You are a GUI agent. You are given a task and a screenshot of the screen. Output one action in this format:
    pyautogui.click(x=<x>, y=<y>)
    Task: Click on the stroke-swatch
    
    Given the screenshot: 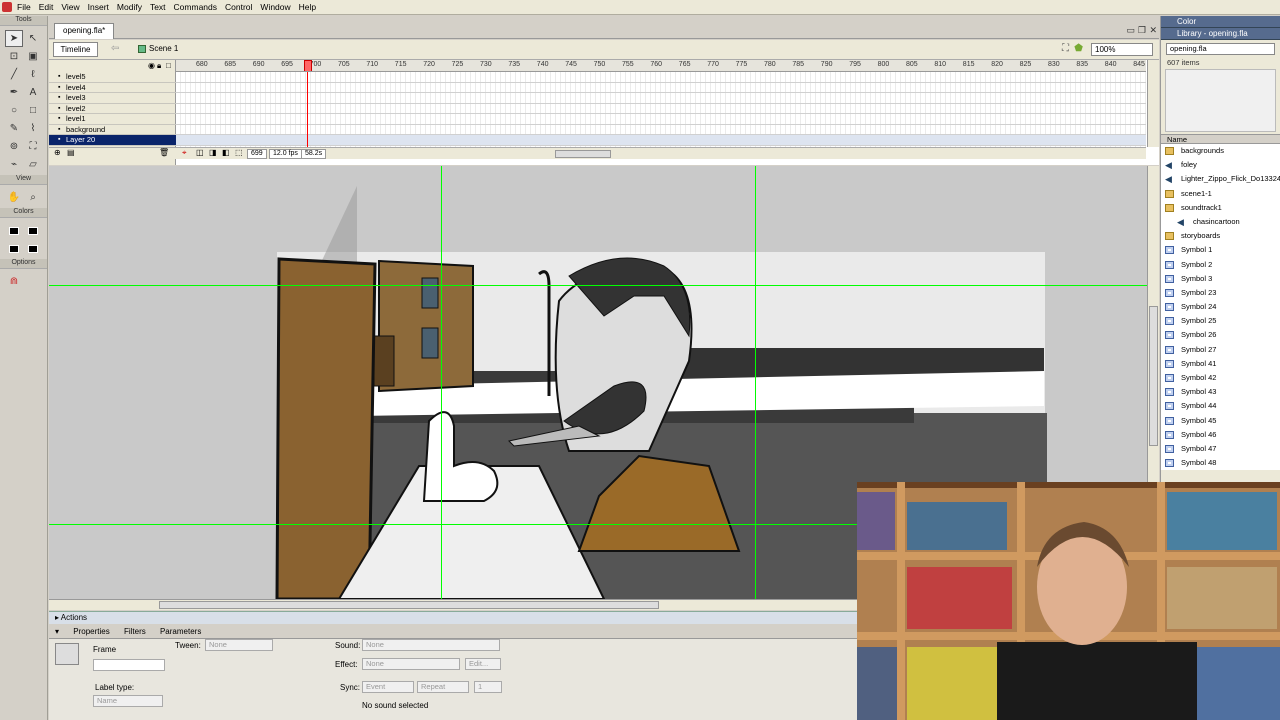 What is the action you would take?
    pyautogui.click(x=33, y=230)
    